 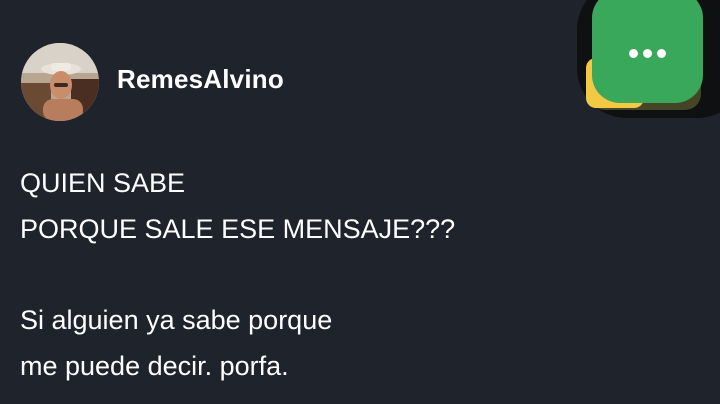 I want to click on message-line: me puede decir. porfa., so click(x=154, y=366).